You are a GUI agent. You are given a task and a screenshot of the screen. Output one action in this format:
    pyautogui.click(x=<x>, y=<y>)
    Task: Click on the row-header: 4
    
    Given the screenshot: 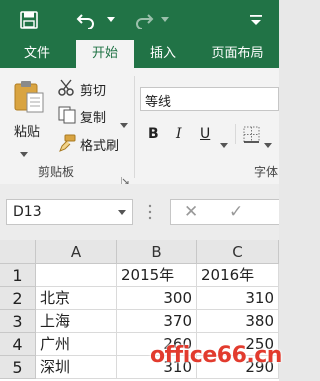 What is the action you would take?
    pyautogui.click(x=18, y=344)
    